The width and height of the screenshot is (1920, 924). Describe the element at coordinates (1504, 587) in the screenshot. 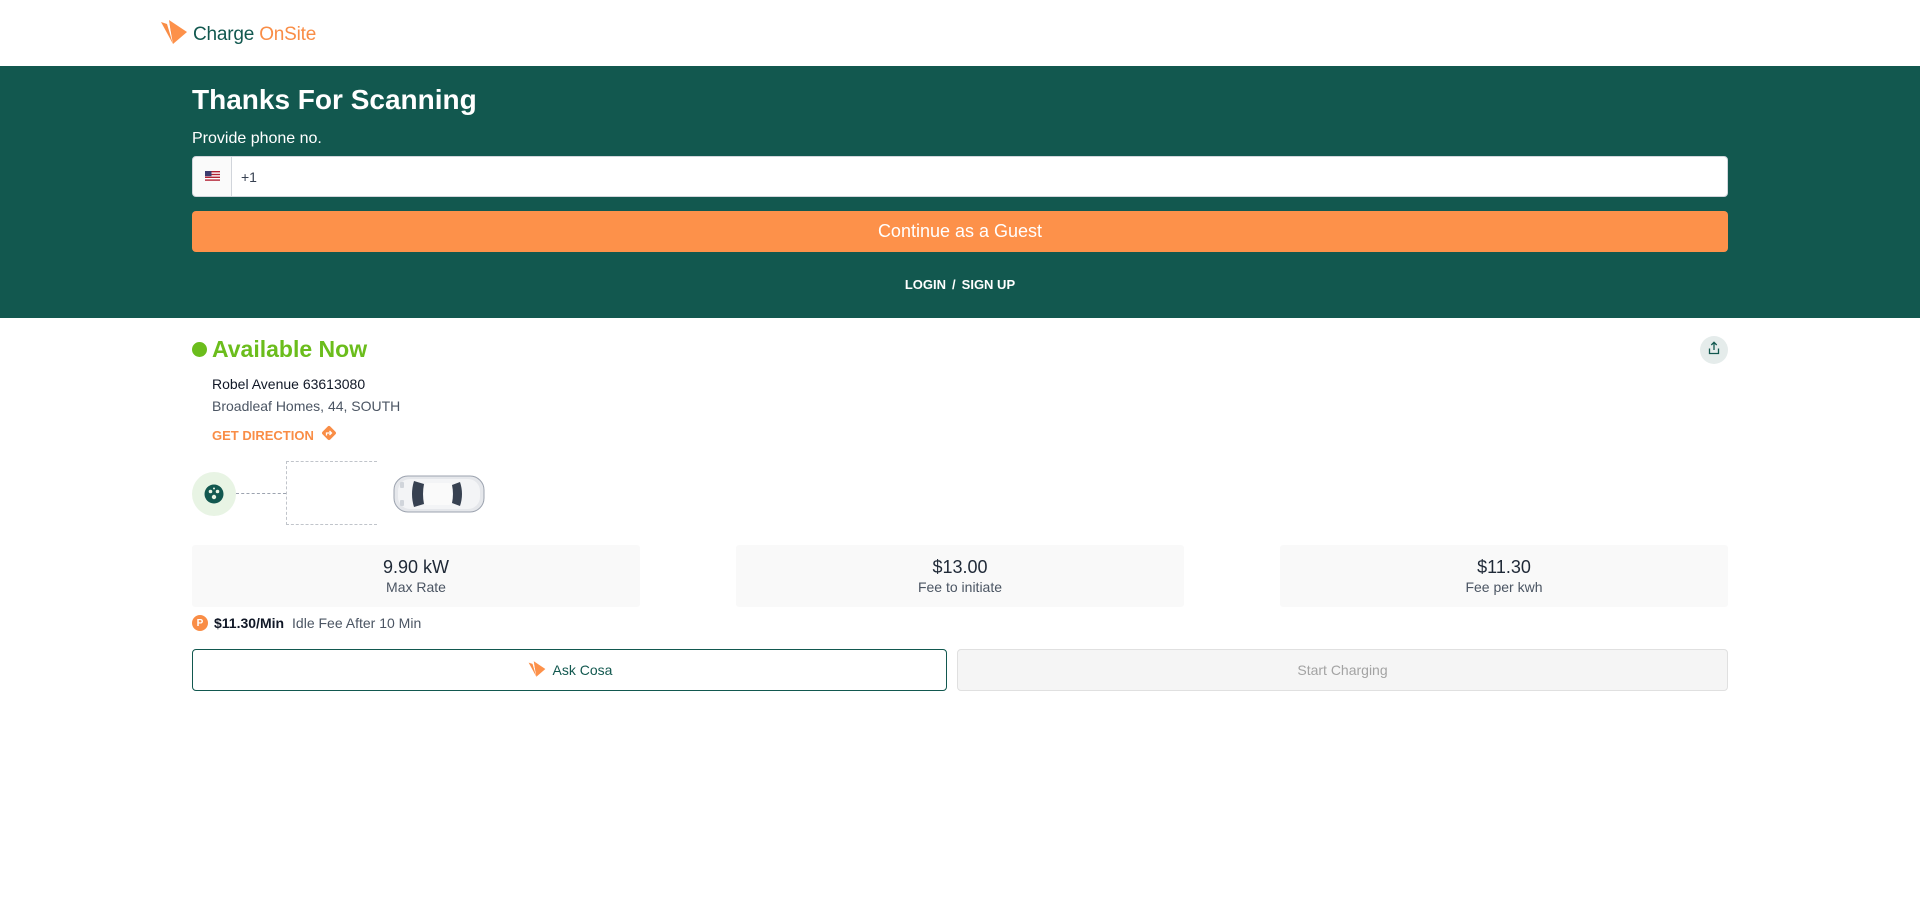

I see `stat-label: Fee per kwh` at that location.